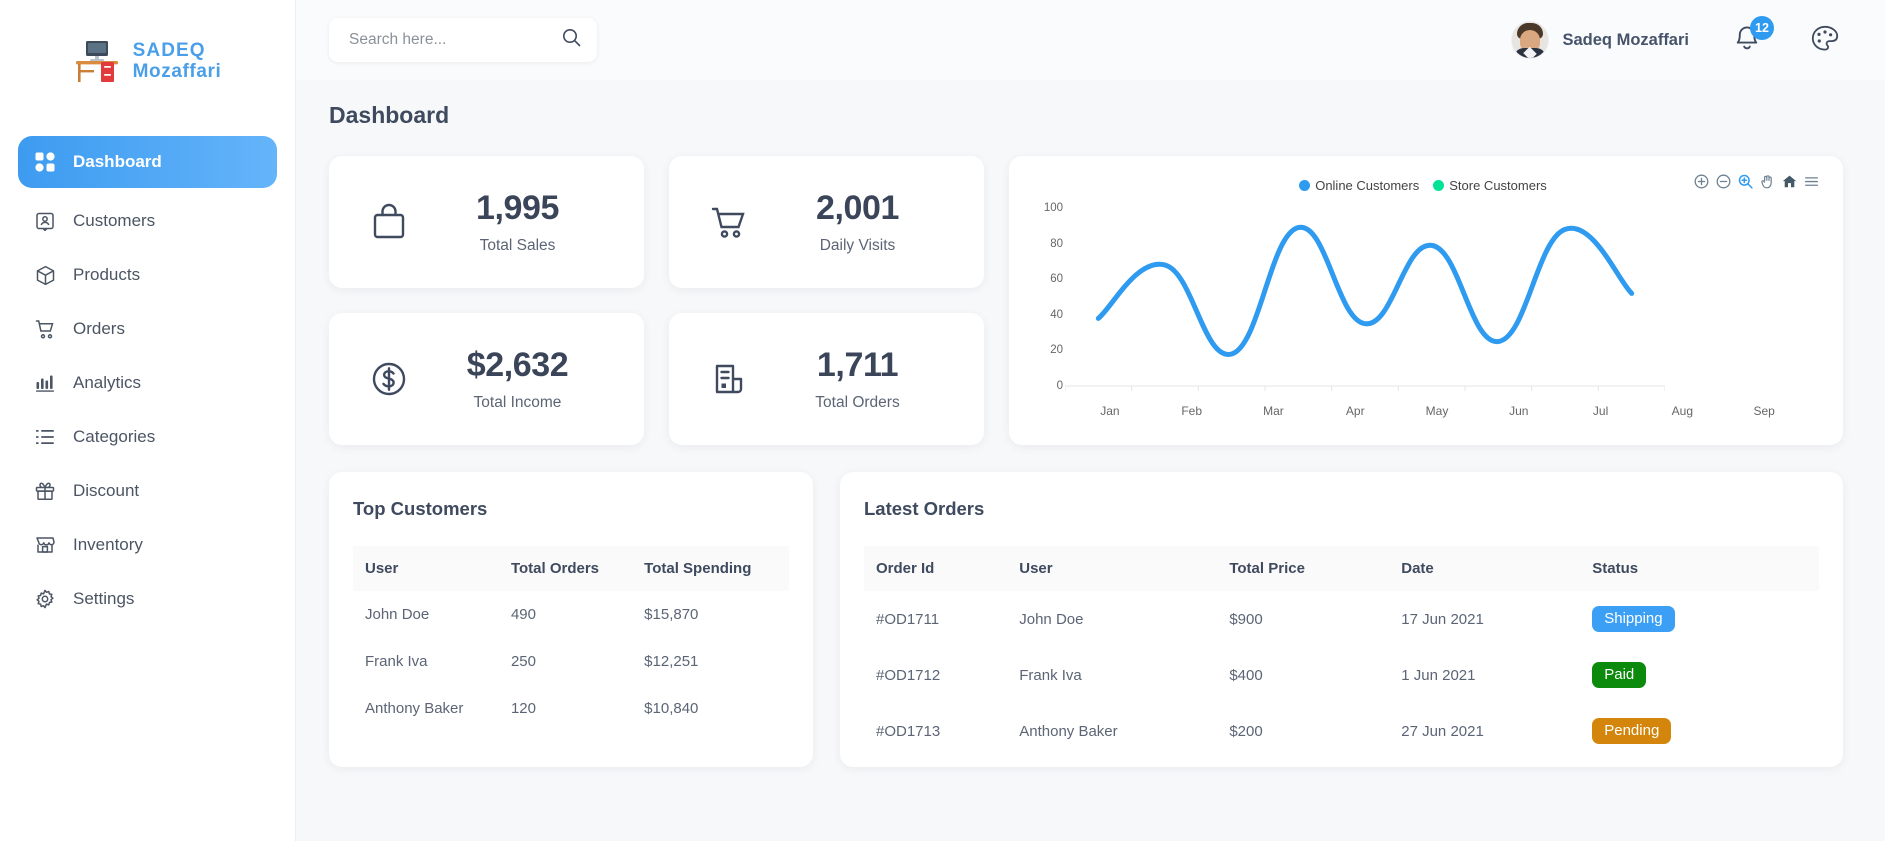  What do you see at coordinates (1811, 181) in the screenshot?
I see `menu-icon` at bounding box center [1811, 181].